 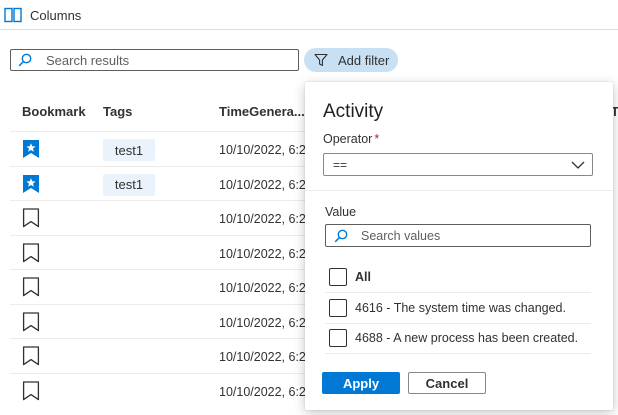 I want to click on search-box, so click(x=154, y=60).